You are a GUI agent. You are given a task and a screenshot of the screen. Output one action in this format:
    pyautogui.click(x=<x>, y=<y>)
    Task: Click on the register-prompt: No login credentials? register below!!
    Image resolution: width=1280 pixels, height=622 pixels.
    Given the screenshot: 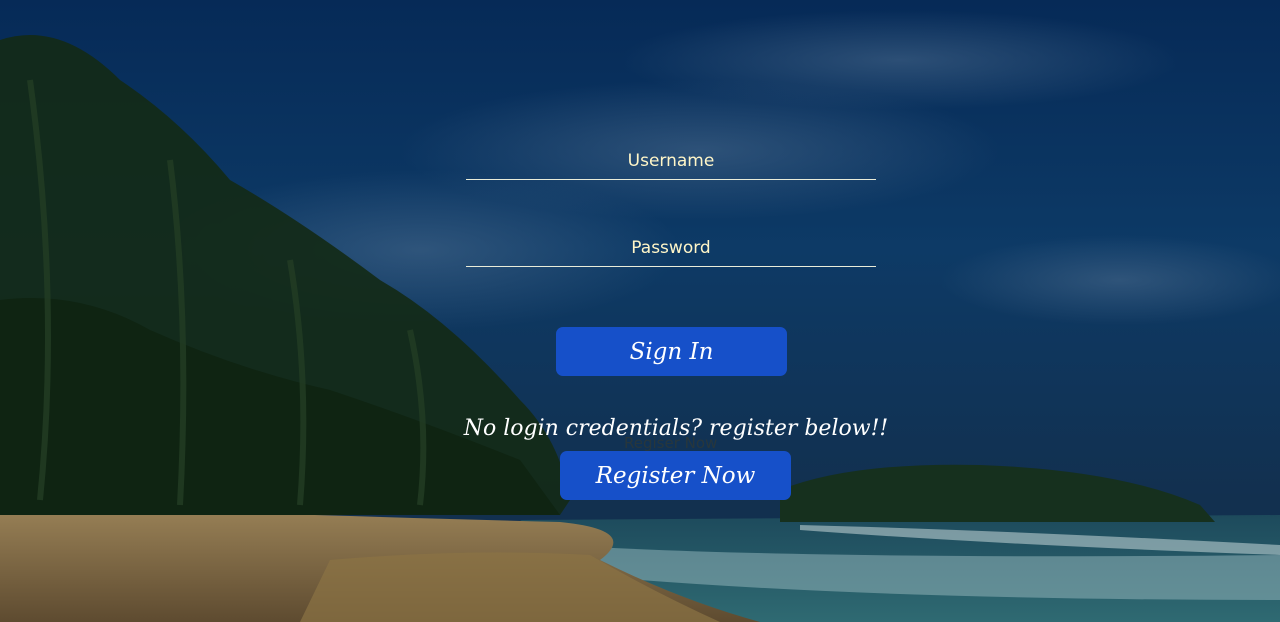 What is the action you would take?
    pyautogui.click(x=676, y=428)
    